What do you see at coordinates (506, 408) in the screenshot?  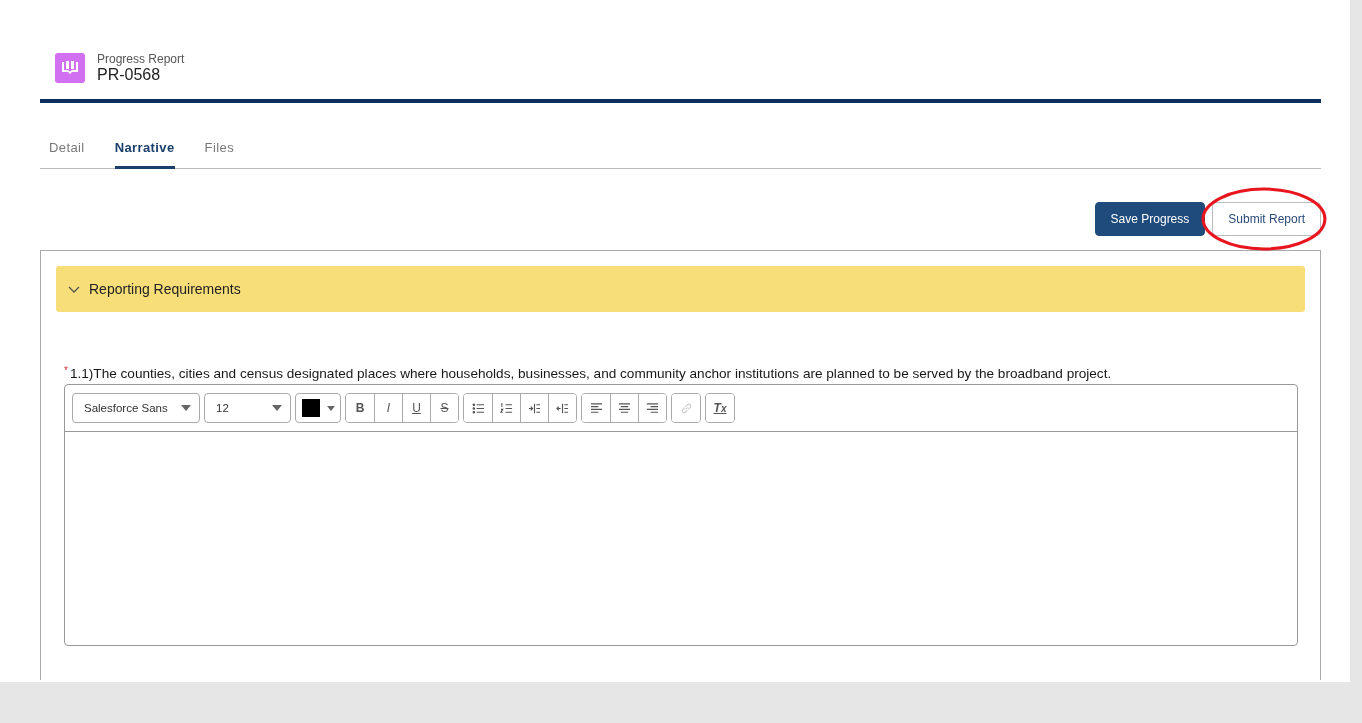 I see `numbers-icon` at bounding box center [506, 408].